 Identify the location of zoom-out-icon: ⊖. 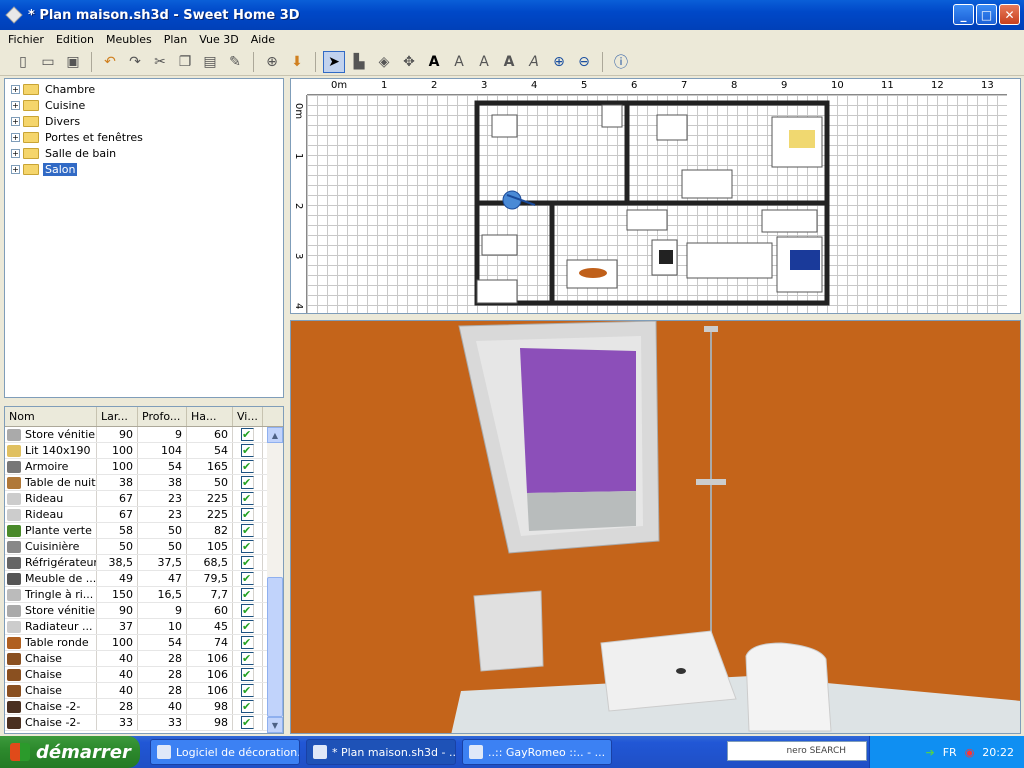
(584, 62).